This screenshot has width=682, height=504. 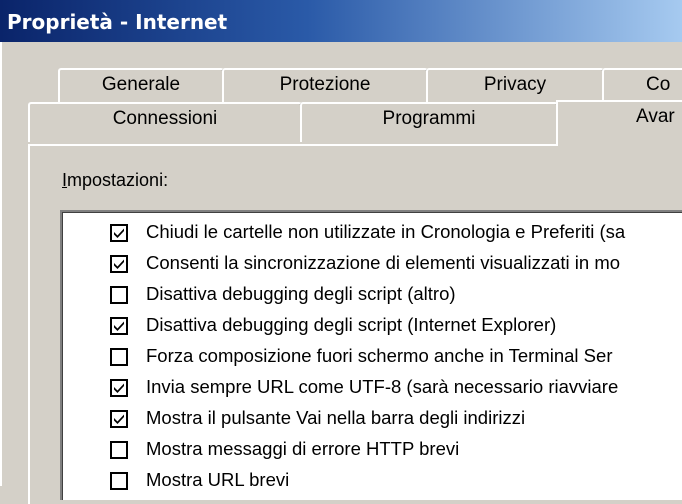 I want to click on settings-item-label: Mostra messaggi di errore HTTP brevi, so click(x=303, y=448).